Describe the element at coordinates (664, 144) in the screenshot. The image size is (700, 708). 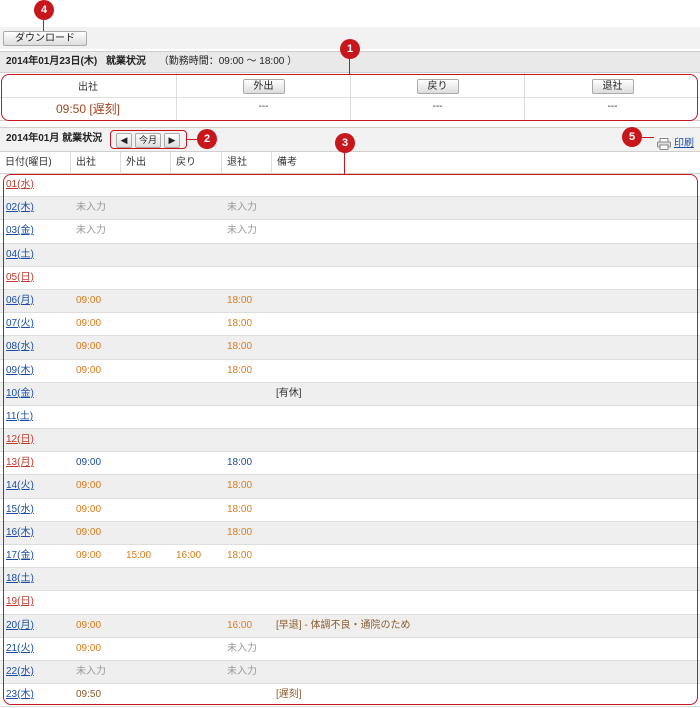
I see `printer-icon` at that location.